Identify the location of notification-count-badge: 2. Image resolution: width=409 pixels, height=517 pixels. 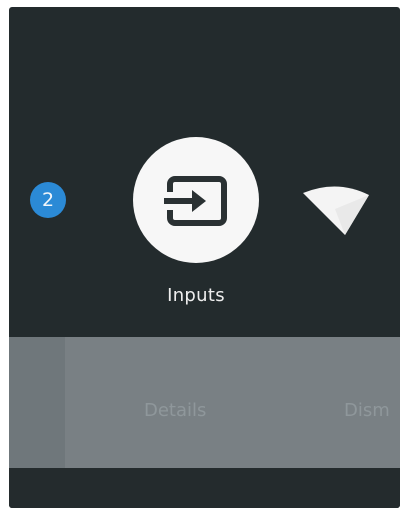
(48, 200).